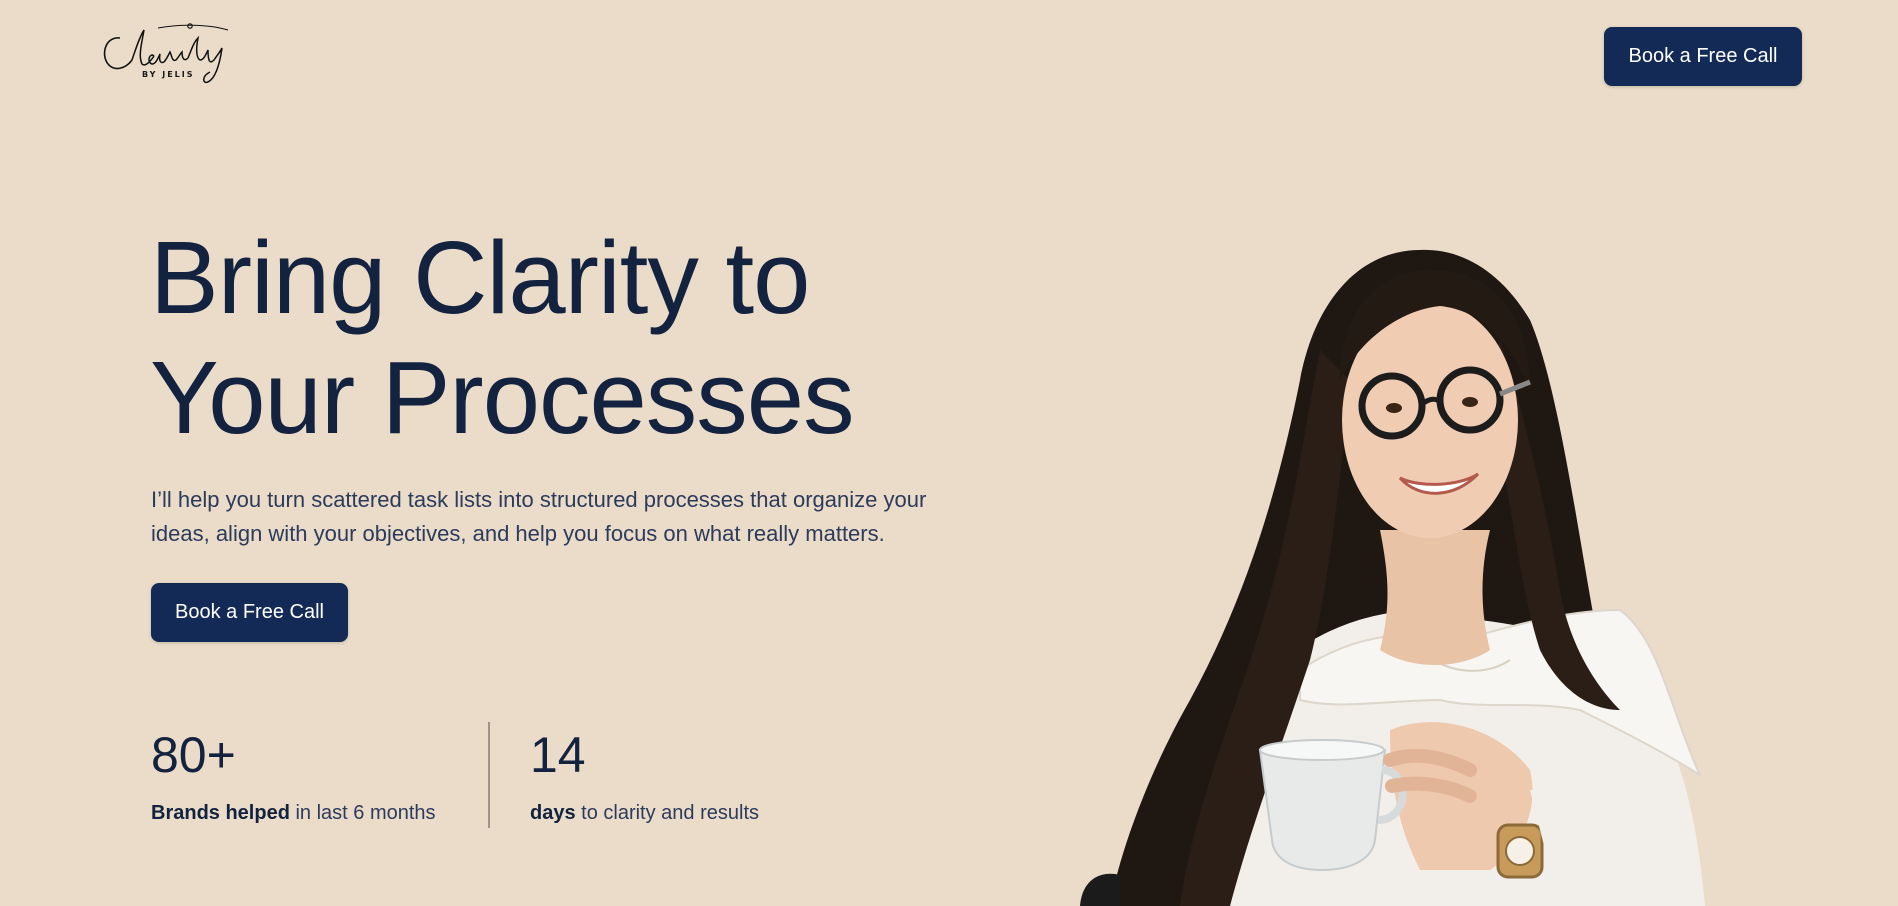 The image size is (1898, 906). I want to click on stat-label: Brands helped in last 6 months, so click(293, 813).